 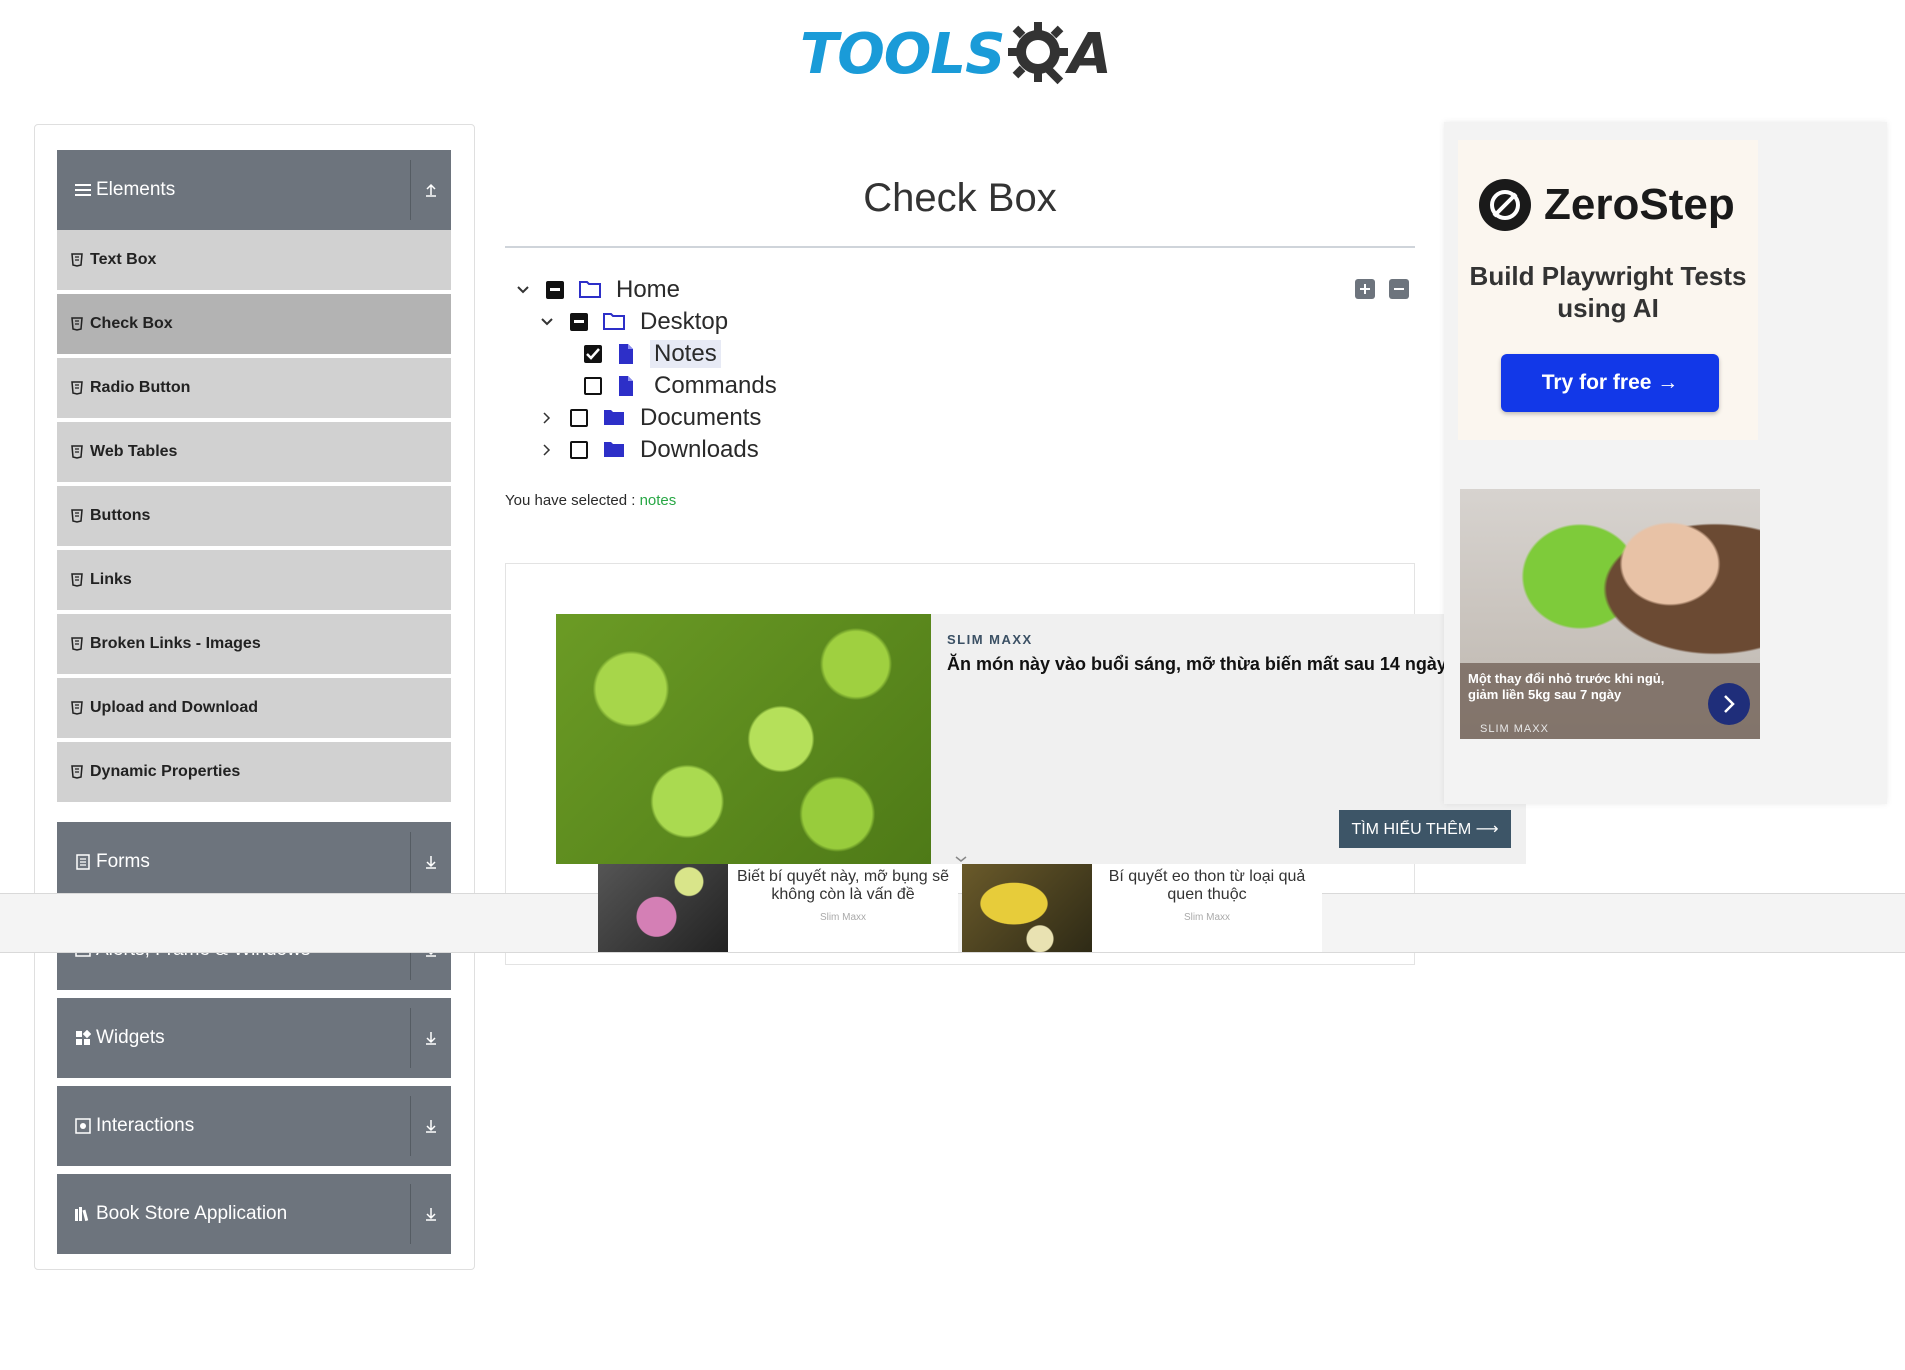 I want to click on sidebar-item-check-box: Check Box, so click(x=254, y=325).